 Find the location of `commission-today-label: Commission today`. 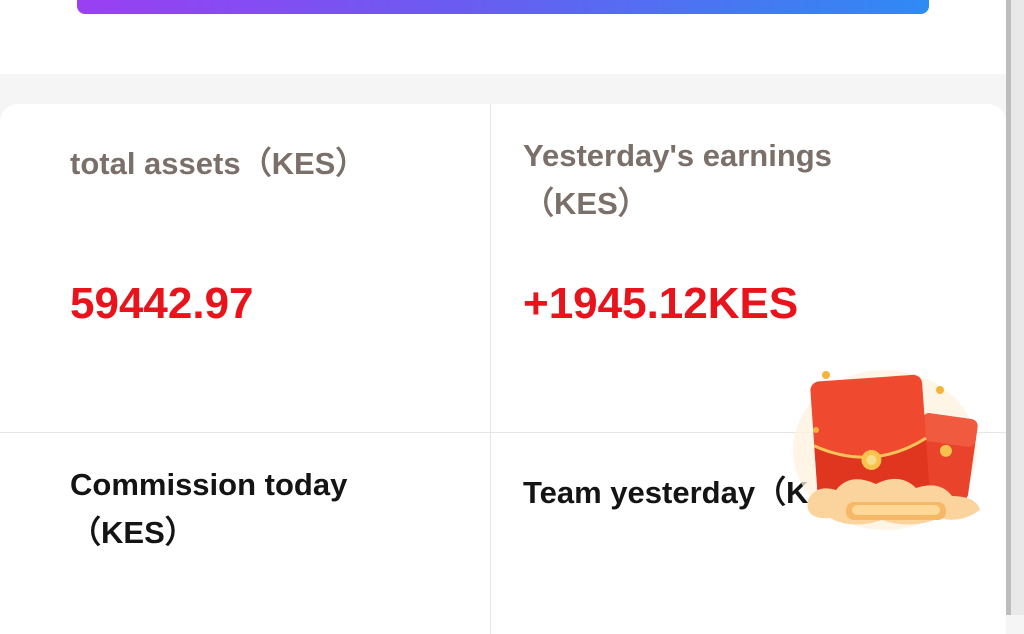

commission-today-label: Commission today is located at coordinates (209, 484).